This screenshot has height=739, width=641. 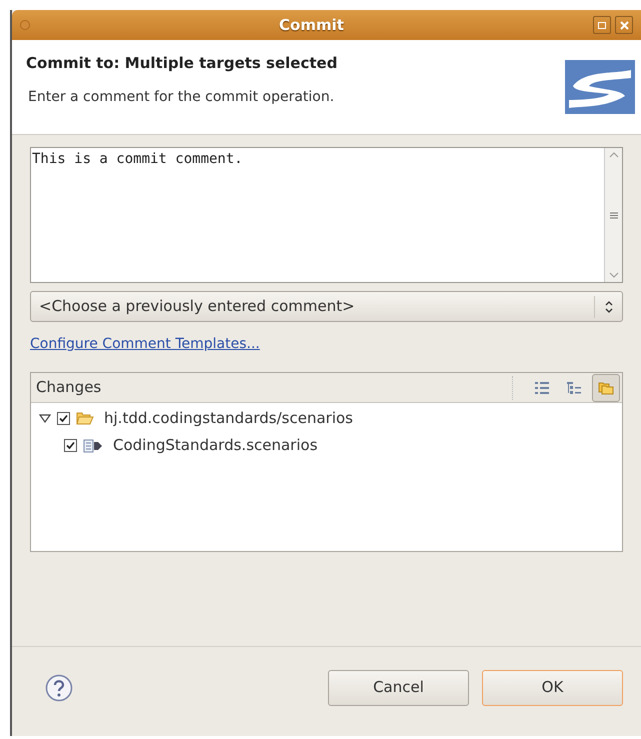 I want to click on comment-text: This is a commit comment., so click(x=137, y=159).